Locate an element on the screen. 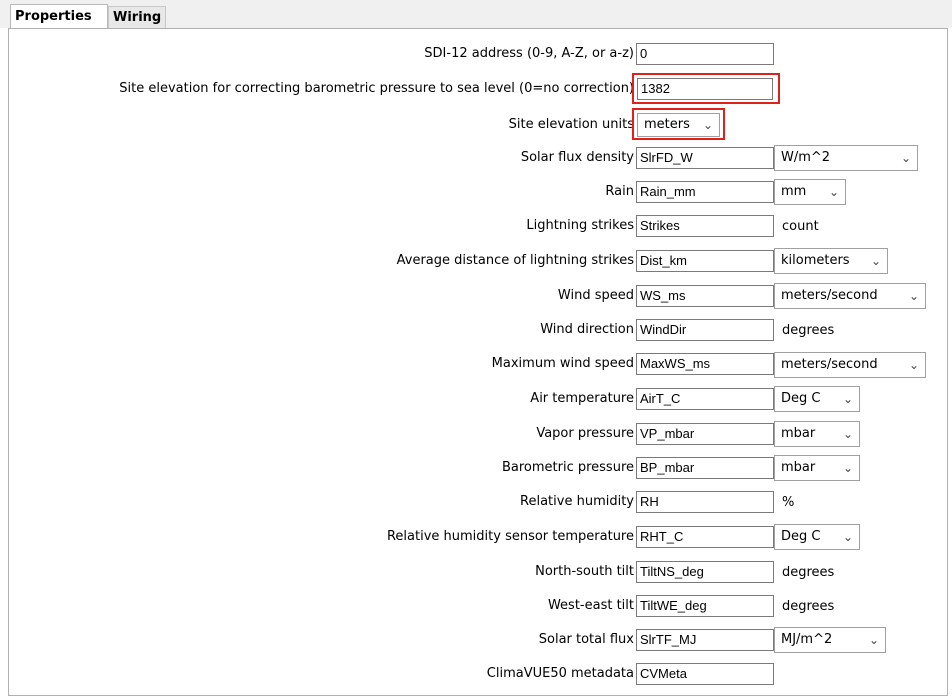  air-temperature-label: Air temperature is located at coordinates (582, 398).